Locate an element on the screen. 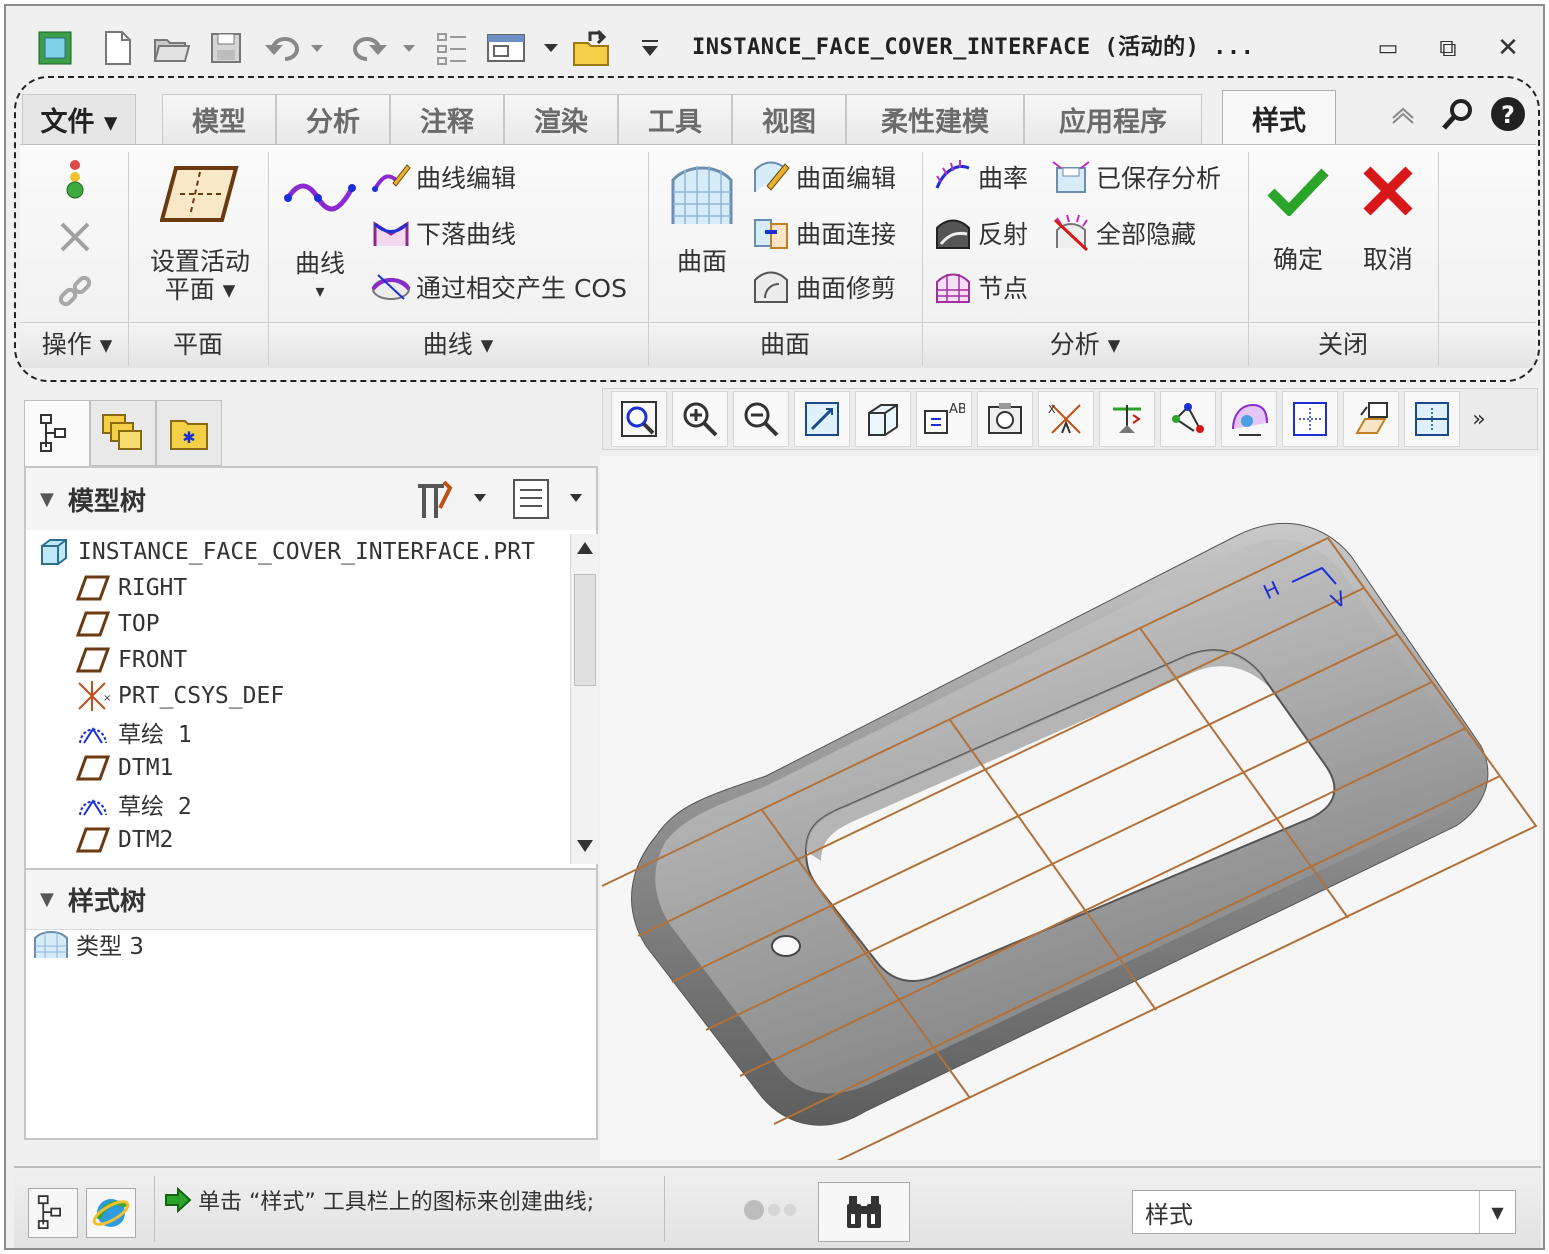 The height and width of the screenshot is (1254, 1549). tree-item-csys: × PRT_CSYS_DEF is located at coordinates (179, 696).